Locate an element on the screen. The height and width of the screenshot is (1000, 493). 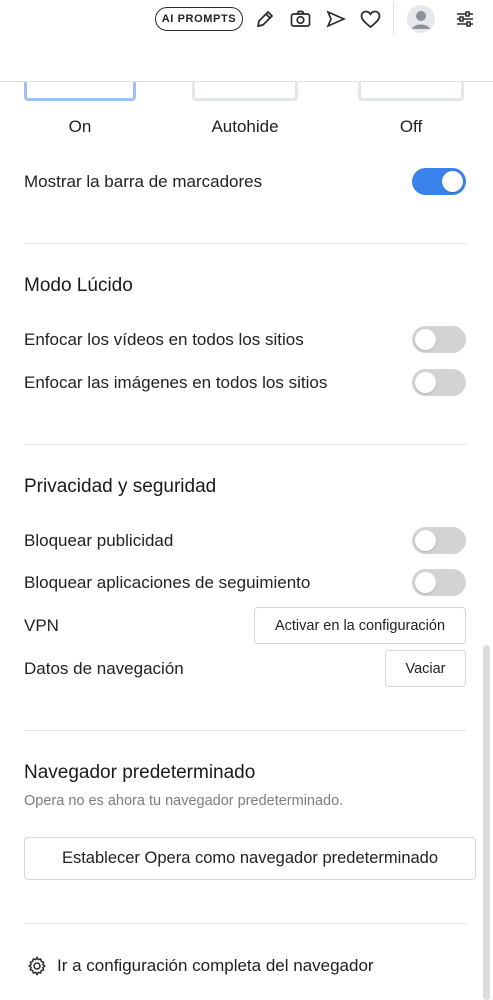
avatar is located at coordinates (421, 19).